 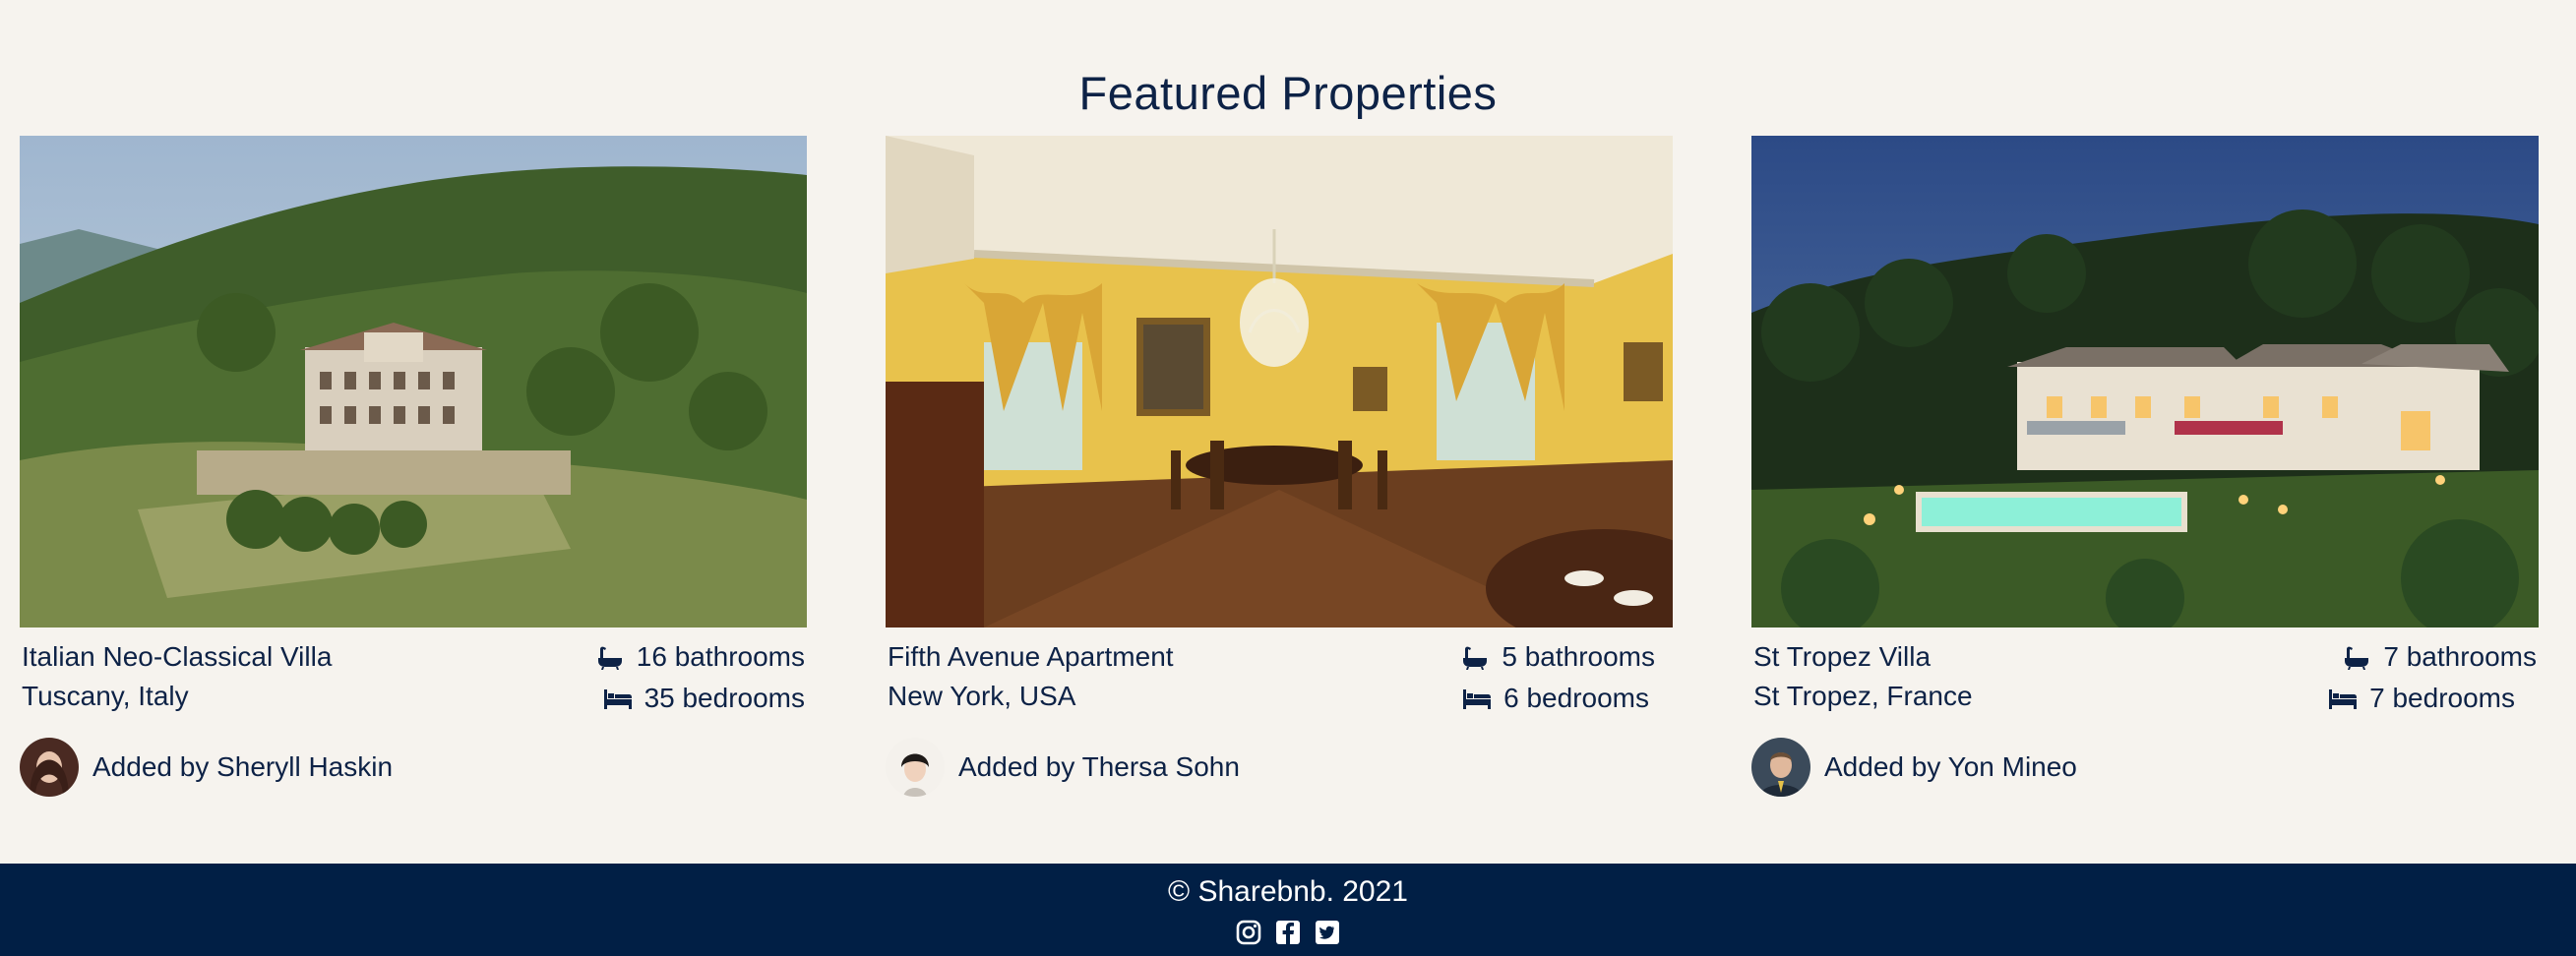 I want to click on property-location: St Tropez, France, so click(x=1863, y=696).